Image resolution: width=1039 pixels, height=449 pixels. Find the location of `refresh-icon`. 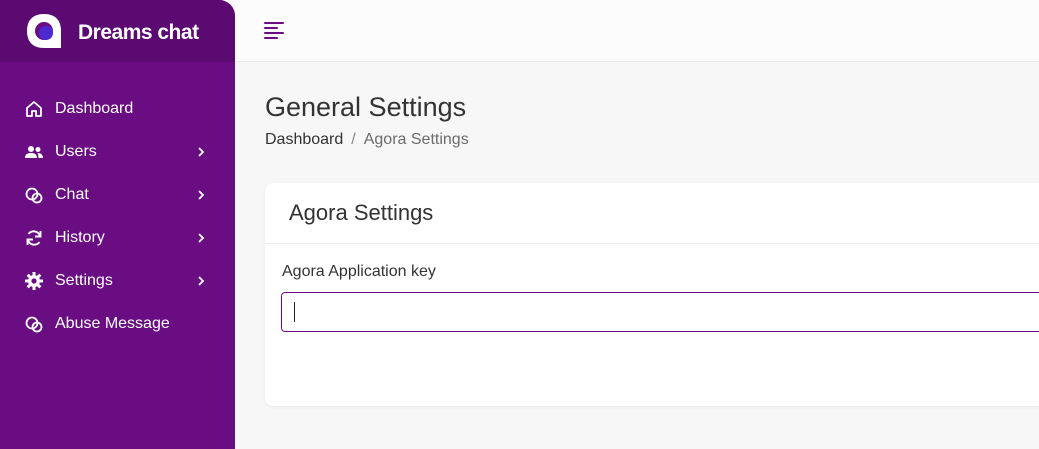

refresh-icon is located at coordinates (34, 238).